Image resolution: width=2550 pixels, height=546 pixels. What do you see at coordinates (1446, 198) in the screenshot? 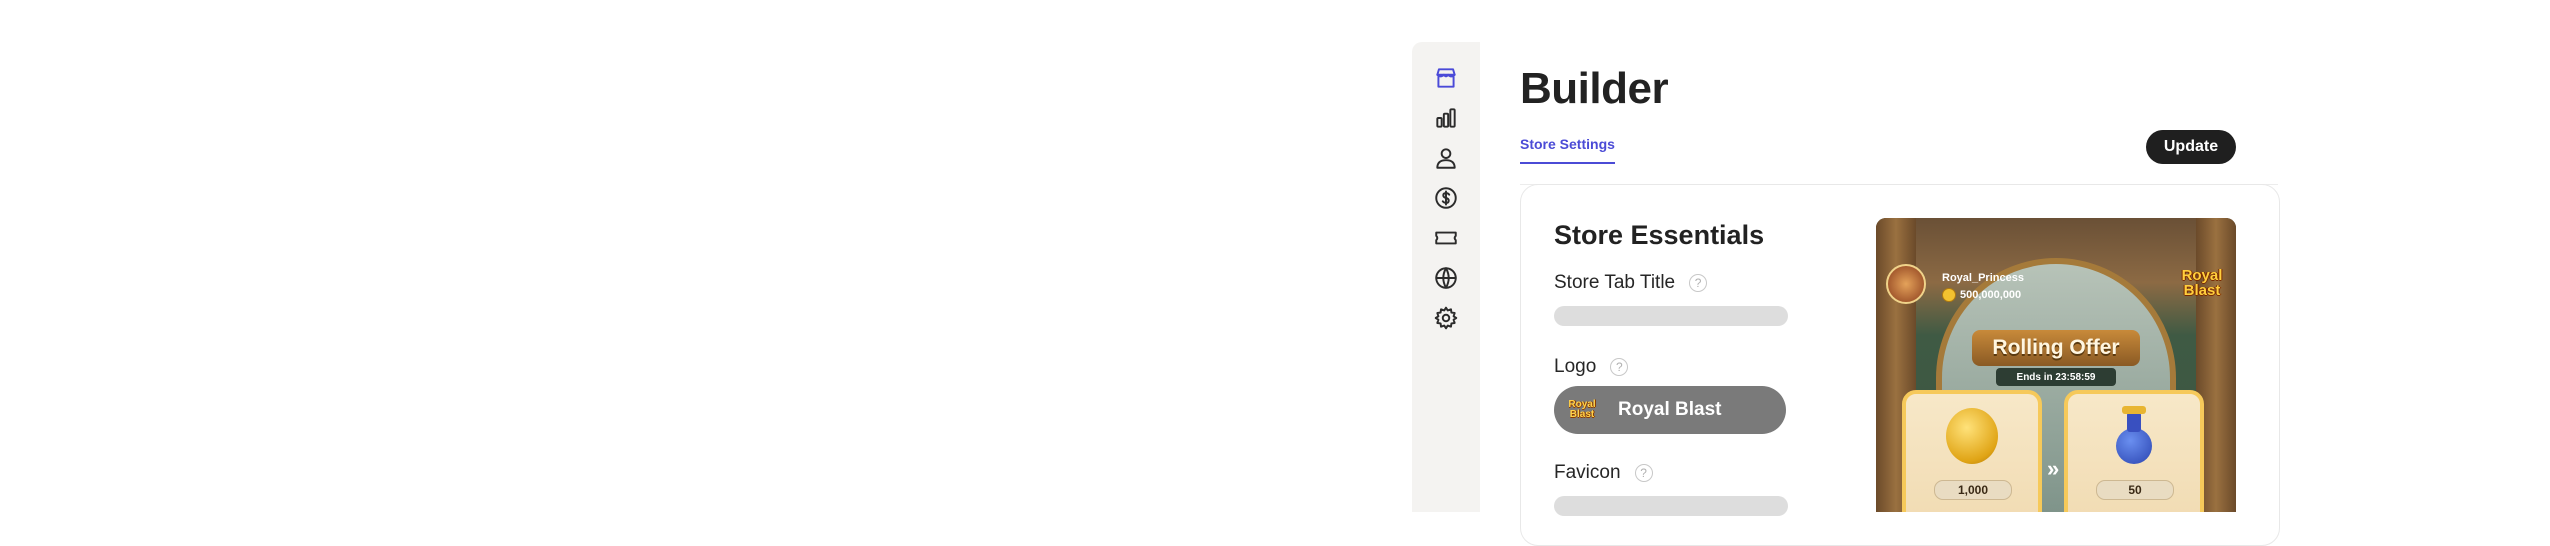
I see `dollar-icon` at bounding box center [1446, 198].